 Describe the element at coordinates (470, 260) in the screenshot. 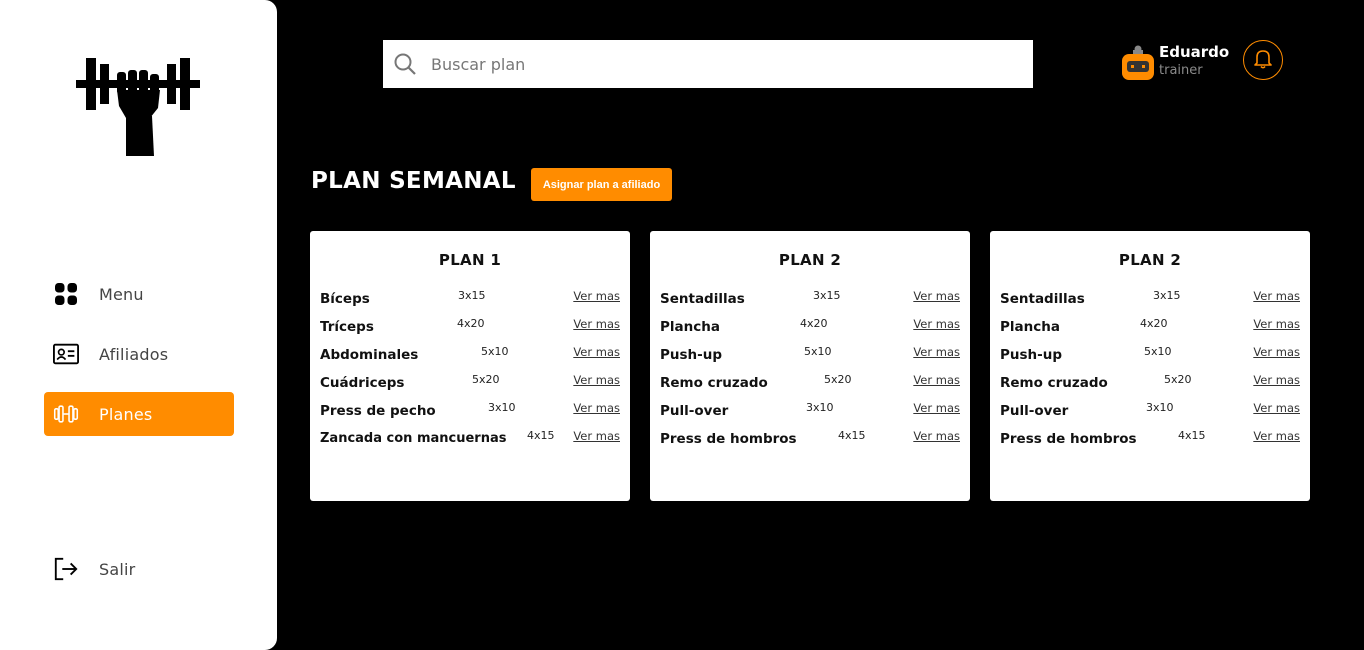

I see `plan-title: PLAN 1` at that location.